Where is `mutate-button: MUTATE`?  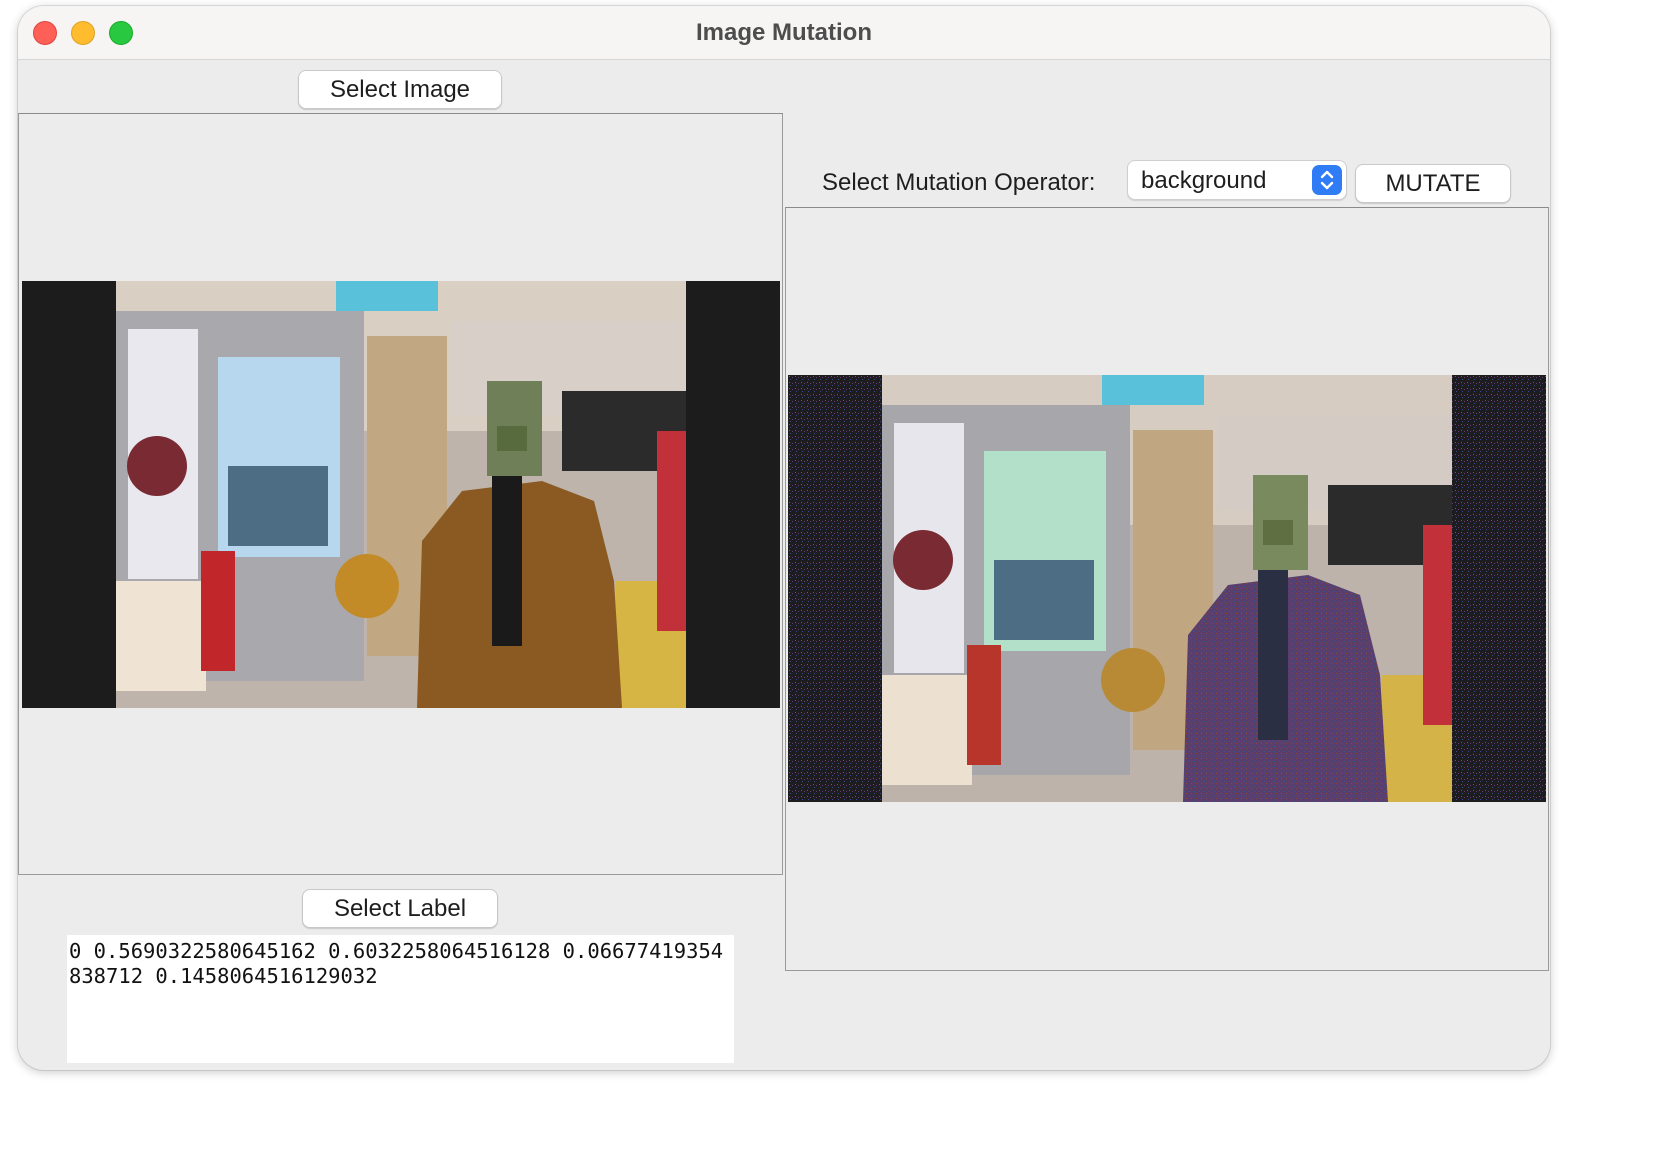 mutate-button: MUTATE is located at coordinates (1433, 183).